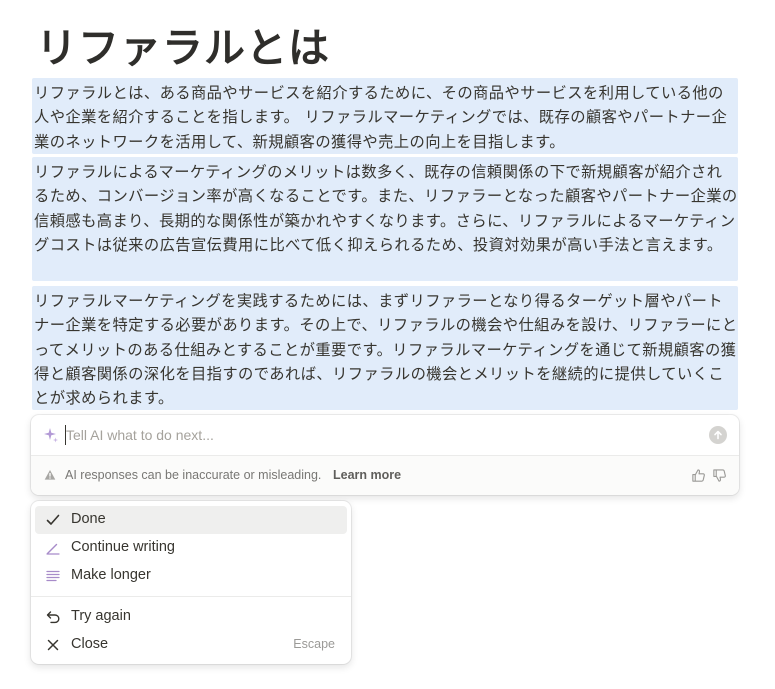  I want to click on pen-icon, so click(53, 549).